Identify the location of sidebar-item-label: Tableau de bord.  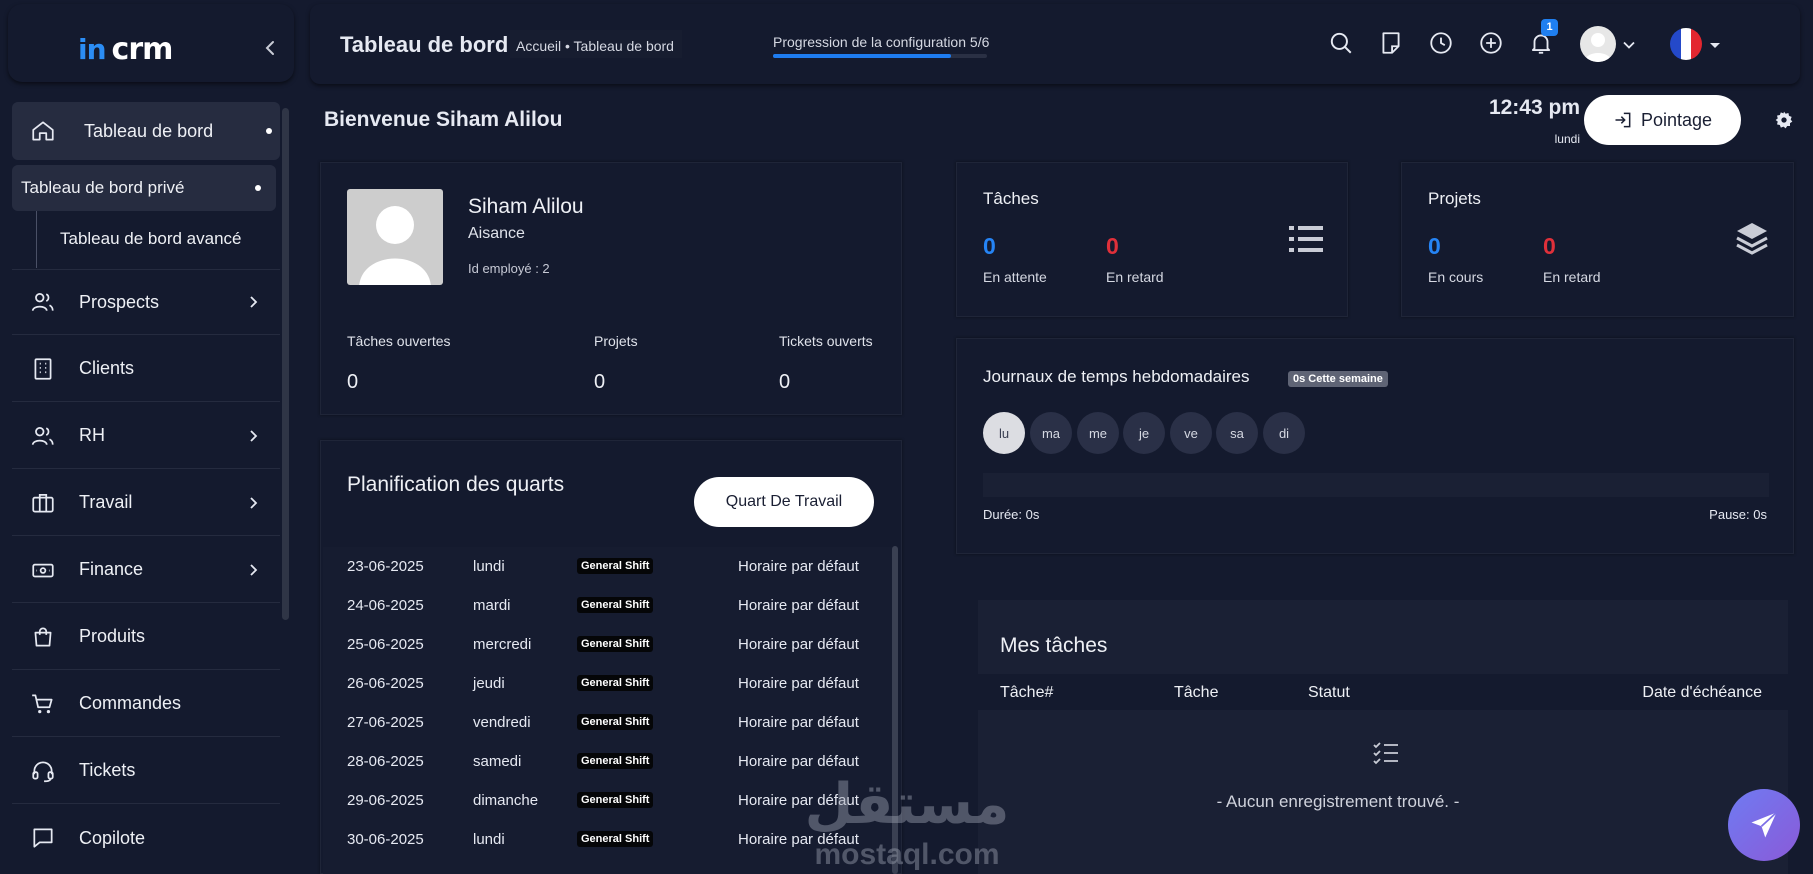
(149, 130).